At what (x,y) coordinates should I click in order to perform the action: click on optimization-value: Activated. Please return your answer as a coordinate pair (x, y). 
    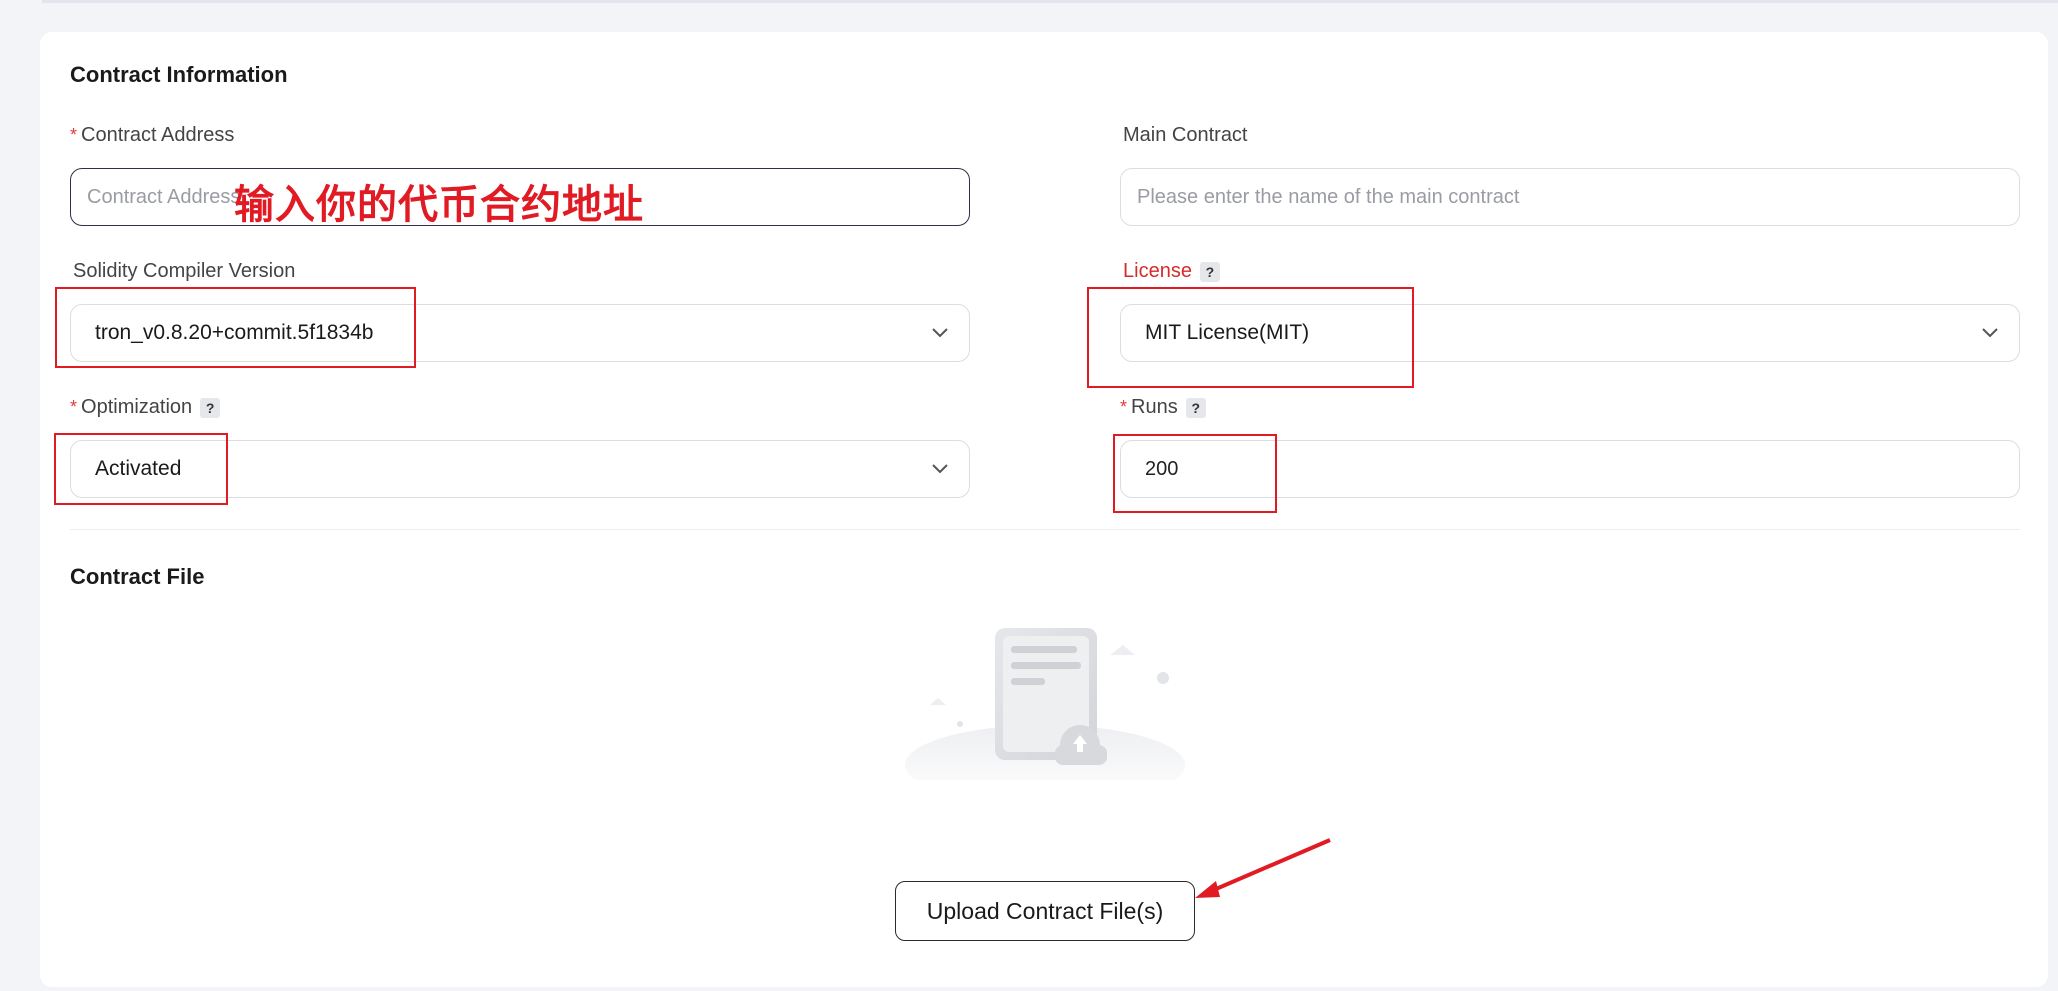
    Looking at the image, I should click on (138, 468).